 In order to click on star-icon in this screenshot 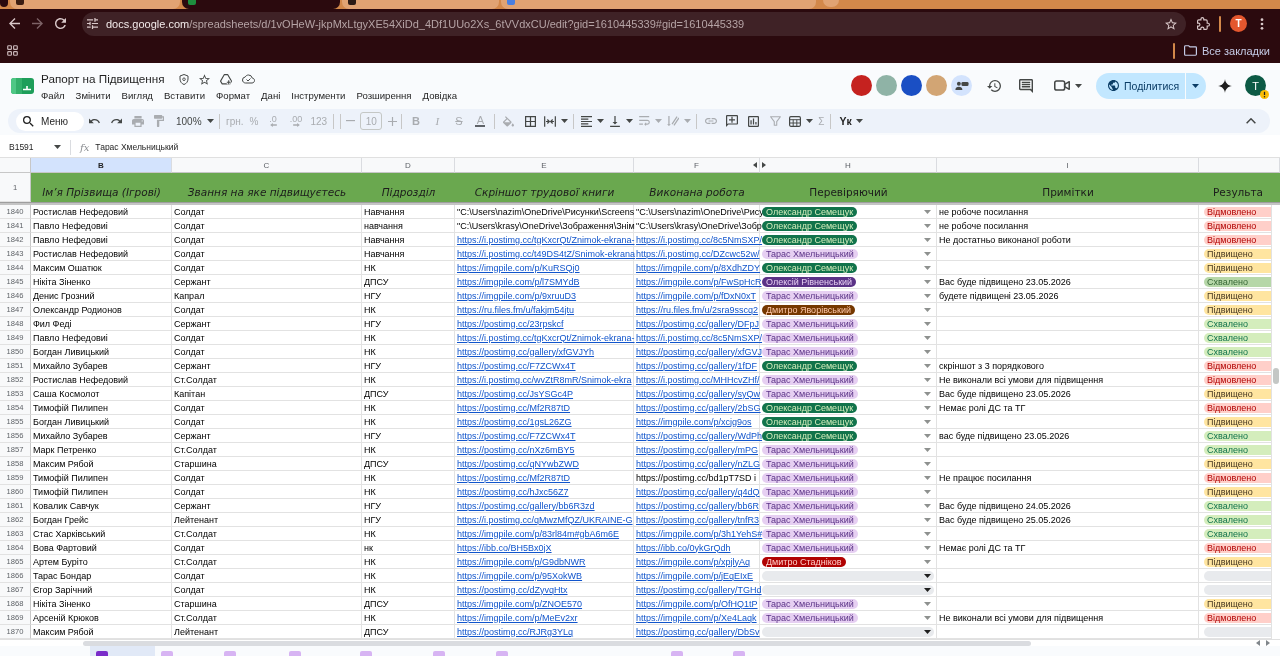, I will do `click(1171, 23)`.